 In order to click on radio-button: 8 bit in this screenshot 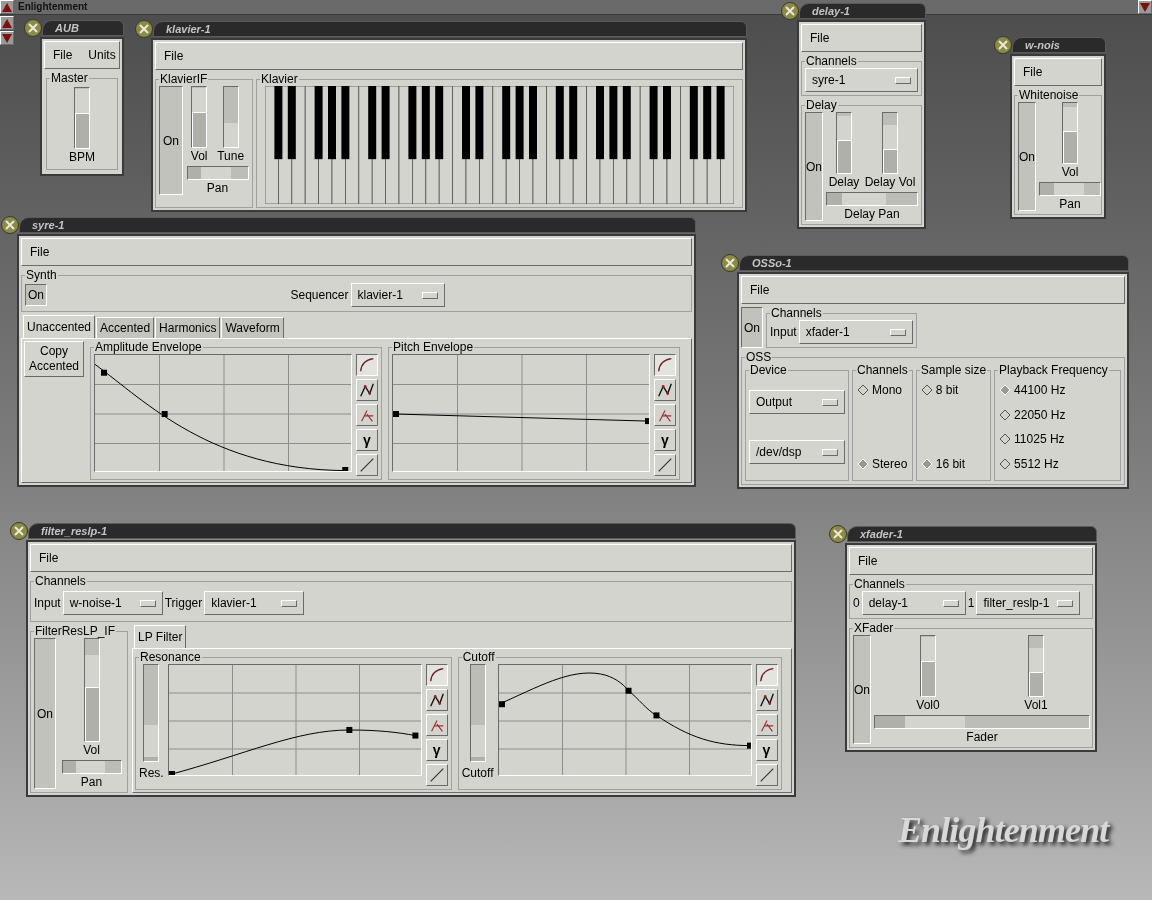, I will do `click(954, 390)`.